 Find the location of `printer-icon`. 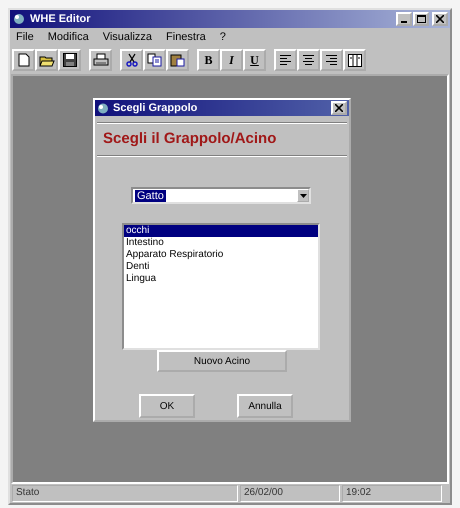

printer-icon is located at coordinates (100, 60).